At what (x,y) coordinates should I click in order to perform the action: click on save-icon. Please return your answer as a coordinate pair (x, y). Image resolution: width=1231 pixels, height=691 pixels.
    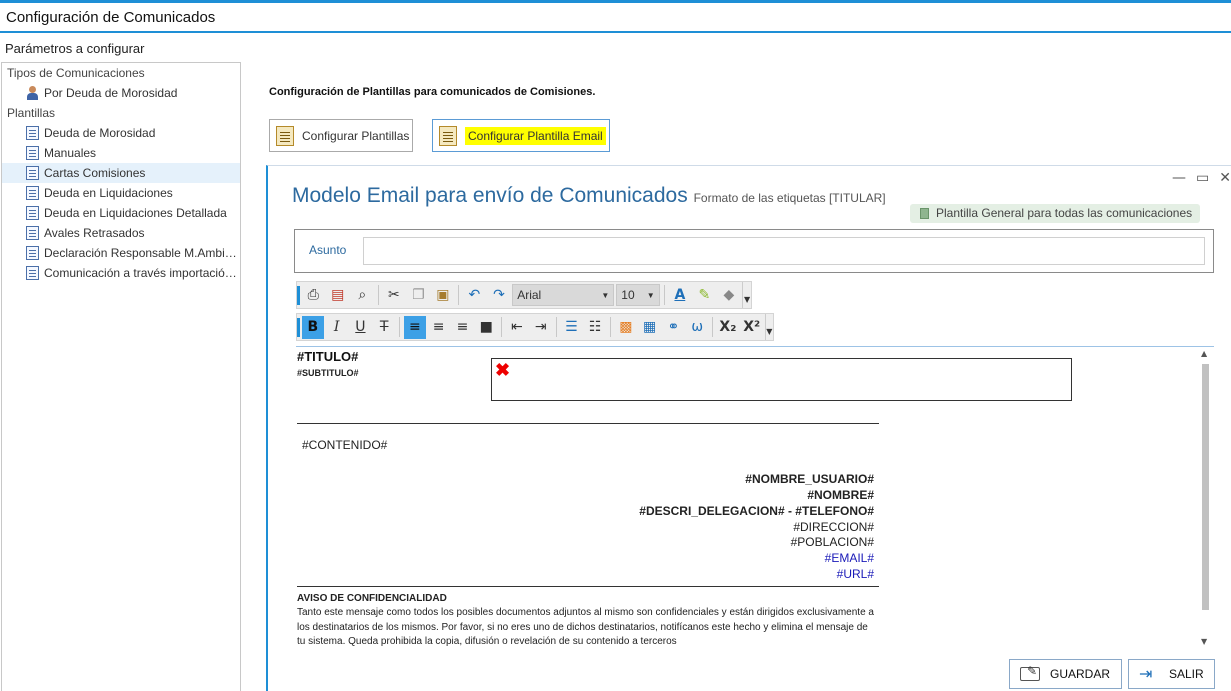
    Looking at the image, I should click on (1030, 672).